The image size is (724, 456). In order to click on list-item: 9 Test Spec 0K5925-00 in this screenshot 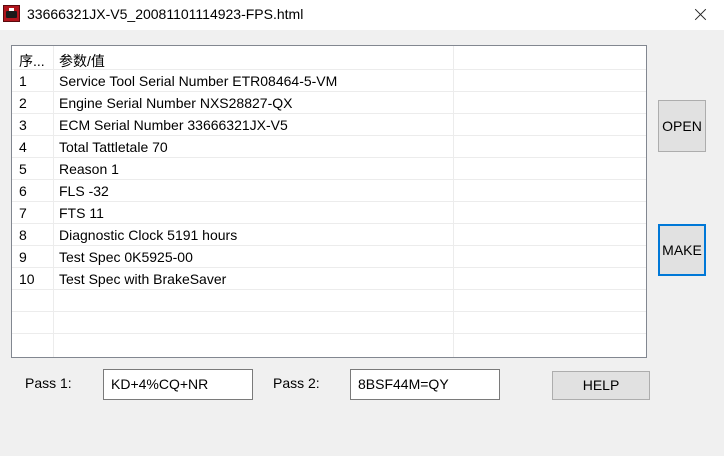, I will do `click(329, 257)`.